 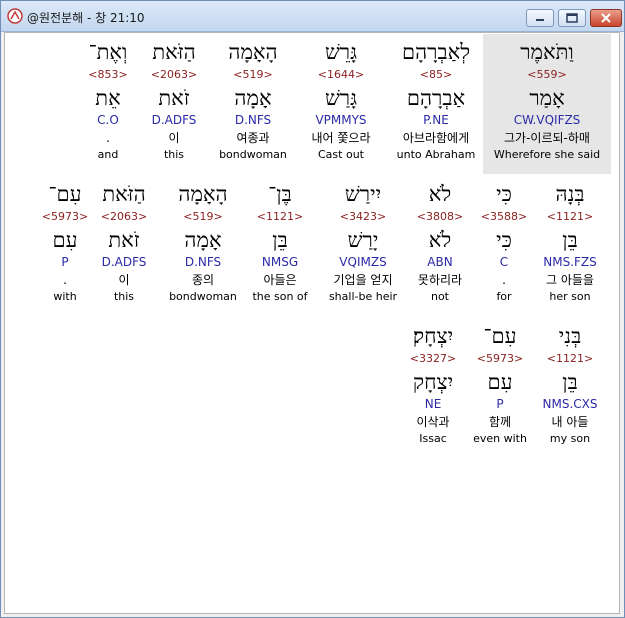 I want to click on maximize-button, so click(x=572, y=18).